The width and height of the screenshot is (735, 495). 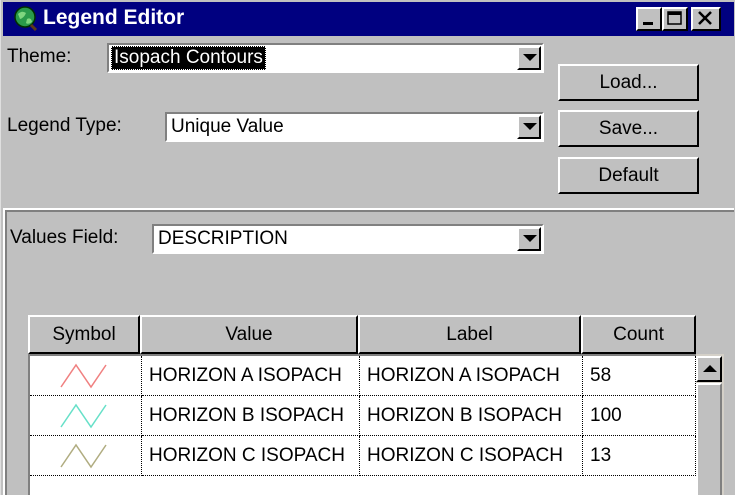 I want to click on maximize-button, so click(x=675, y=19).